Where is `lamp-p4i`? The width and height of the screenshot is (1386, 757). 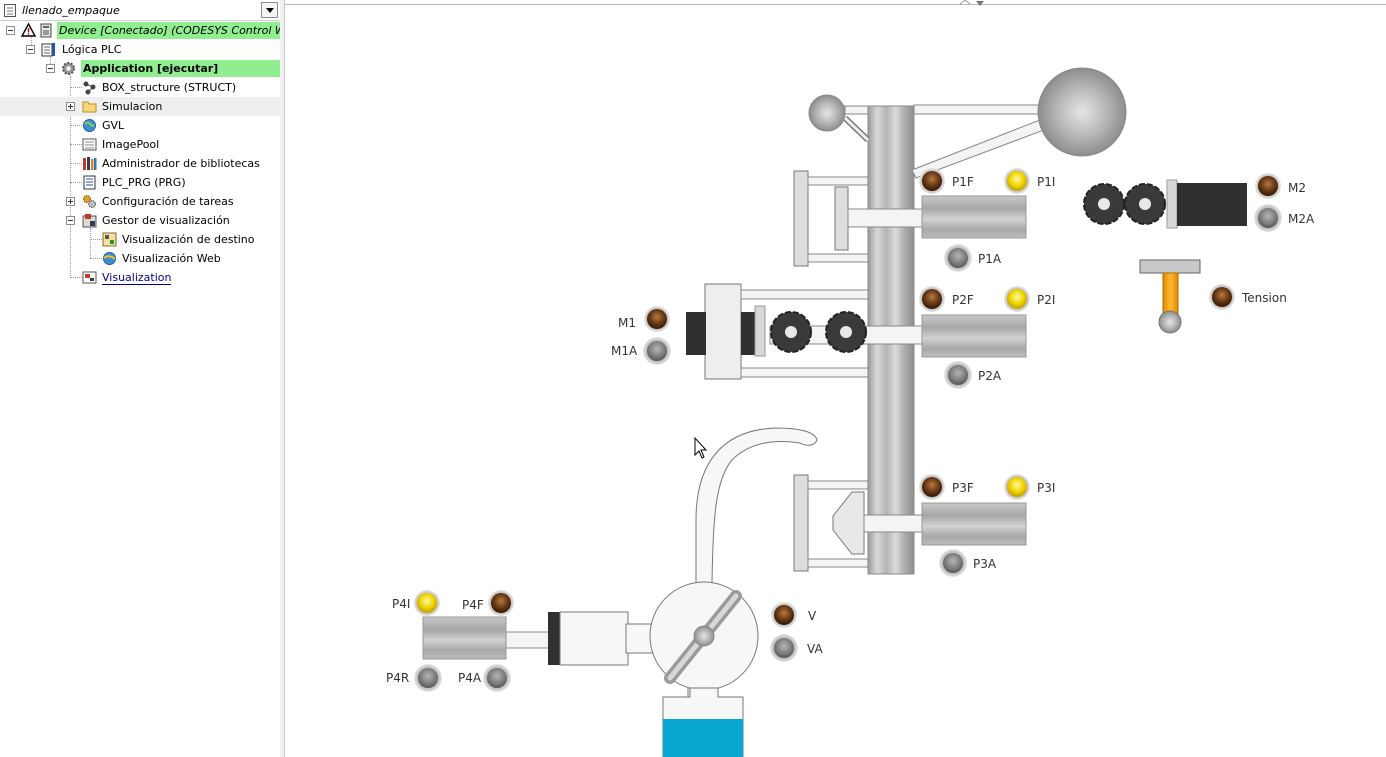 lamp-p4i is located at coordinates (427, 603).